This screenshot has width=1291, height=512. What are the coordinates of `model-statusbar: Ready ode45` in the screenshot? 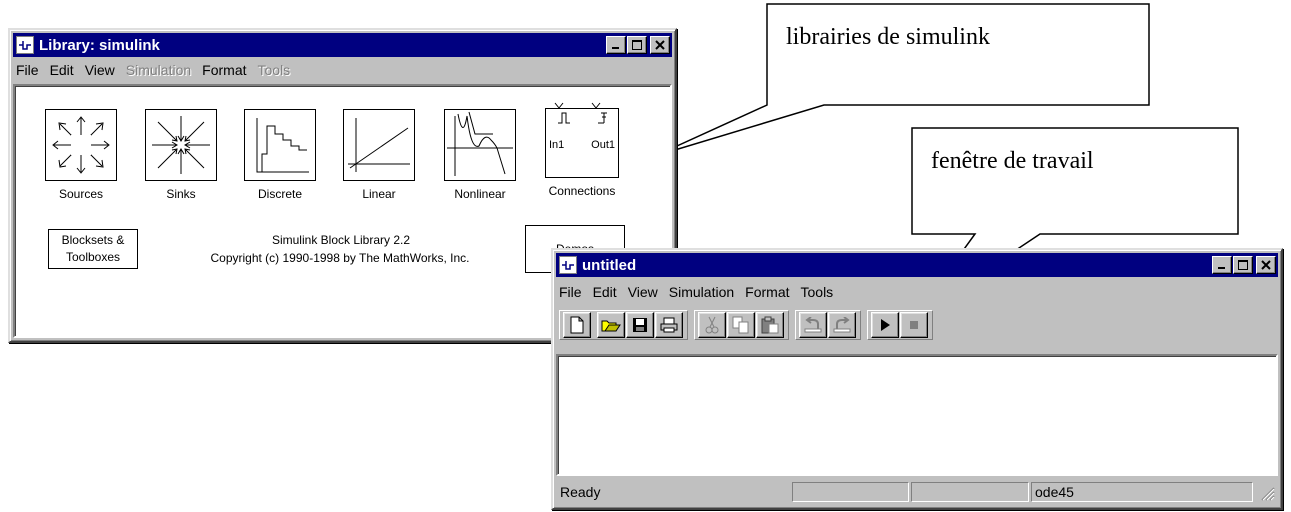 It's located at (917, 492).